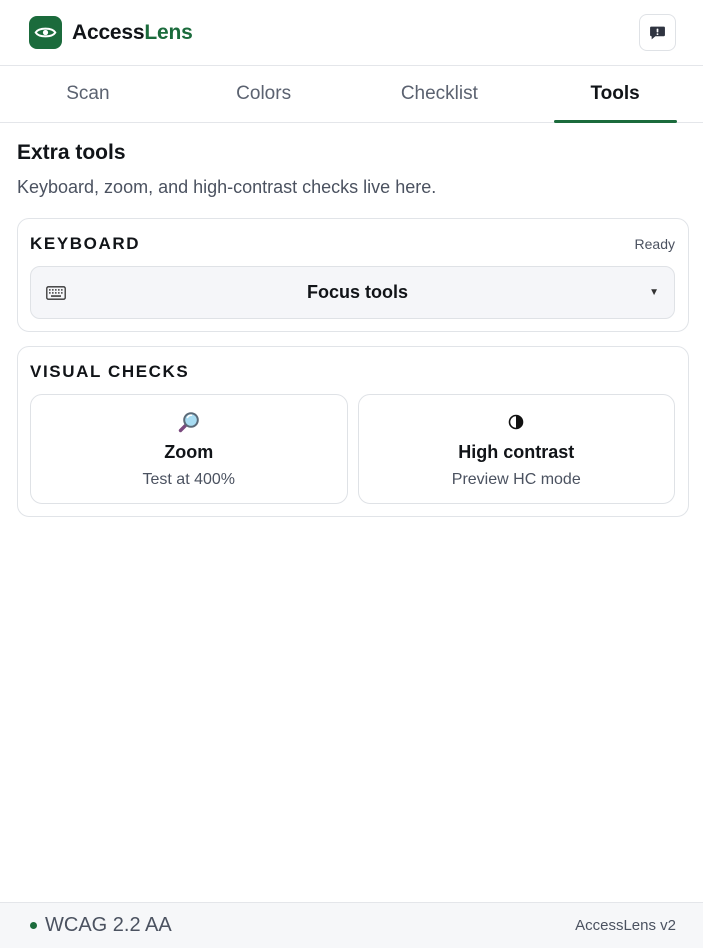 The height and width of the screenshot is (948, 703). I want to click on focus-tools-select: Focus tools ▼, so click(352, 292).